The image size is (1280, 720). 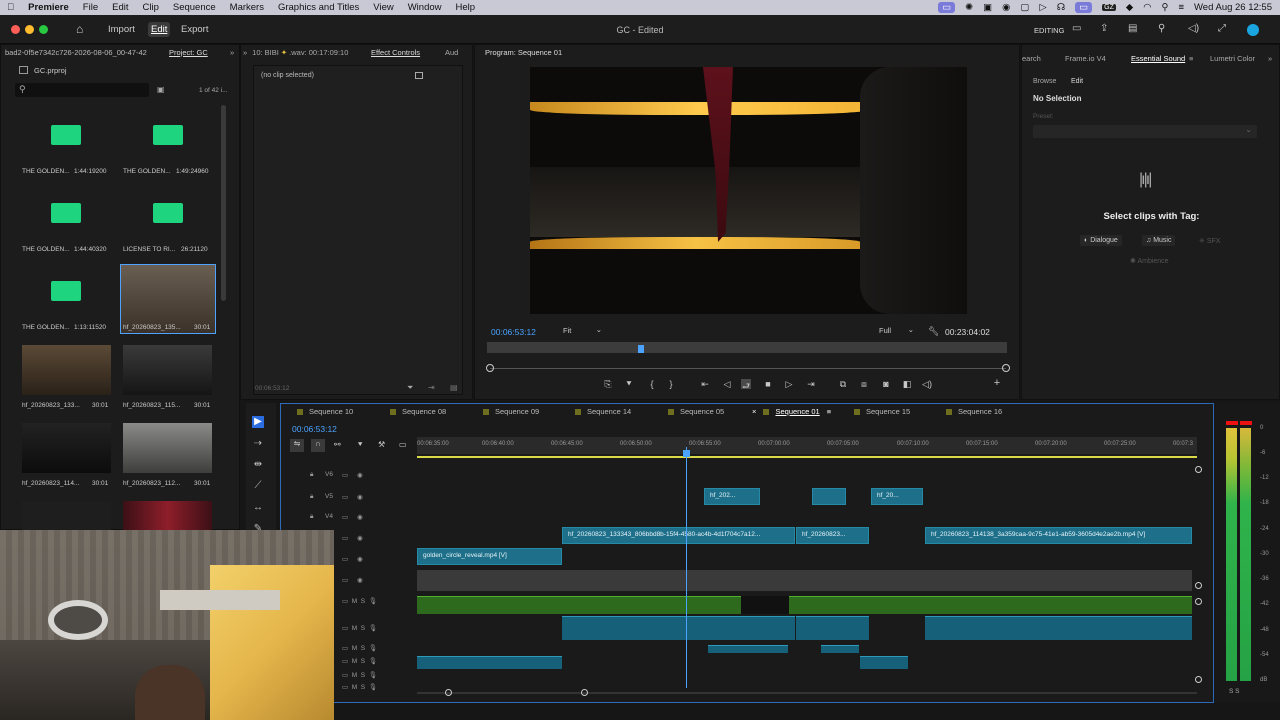 What do you see at coordinates (425, 7) in the screenshot?
I see `menu-window: Window` at bounding box center [425, 7].